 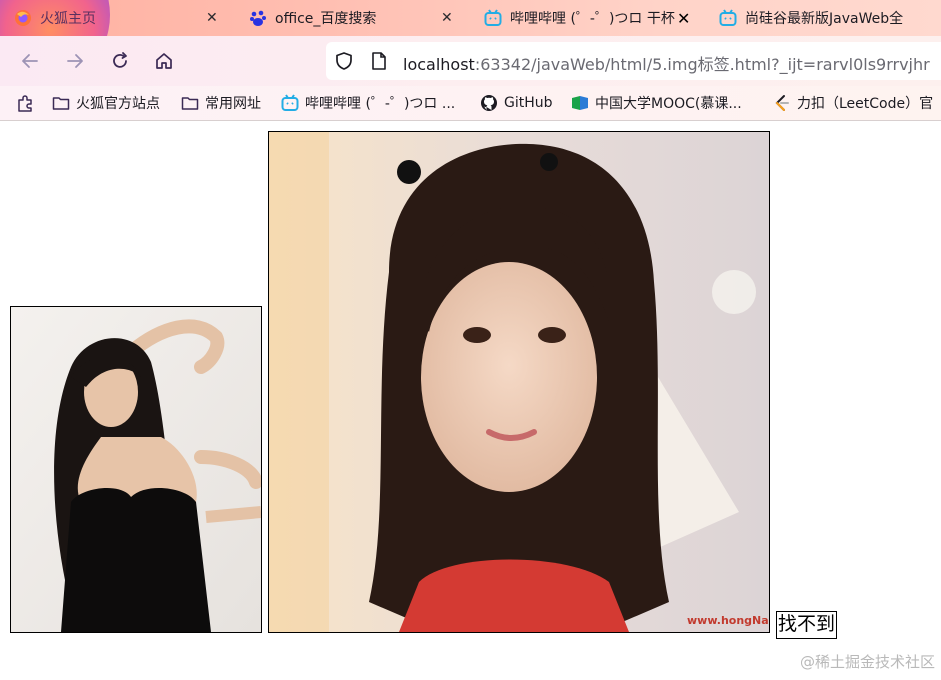 I want to click on bookmark-leetcode: 力扣（LeetCode）官, so click(x=853, y=103).